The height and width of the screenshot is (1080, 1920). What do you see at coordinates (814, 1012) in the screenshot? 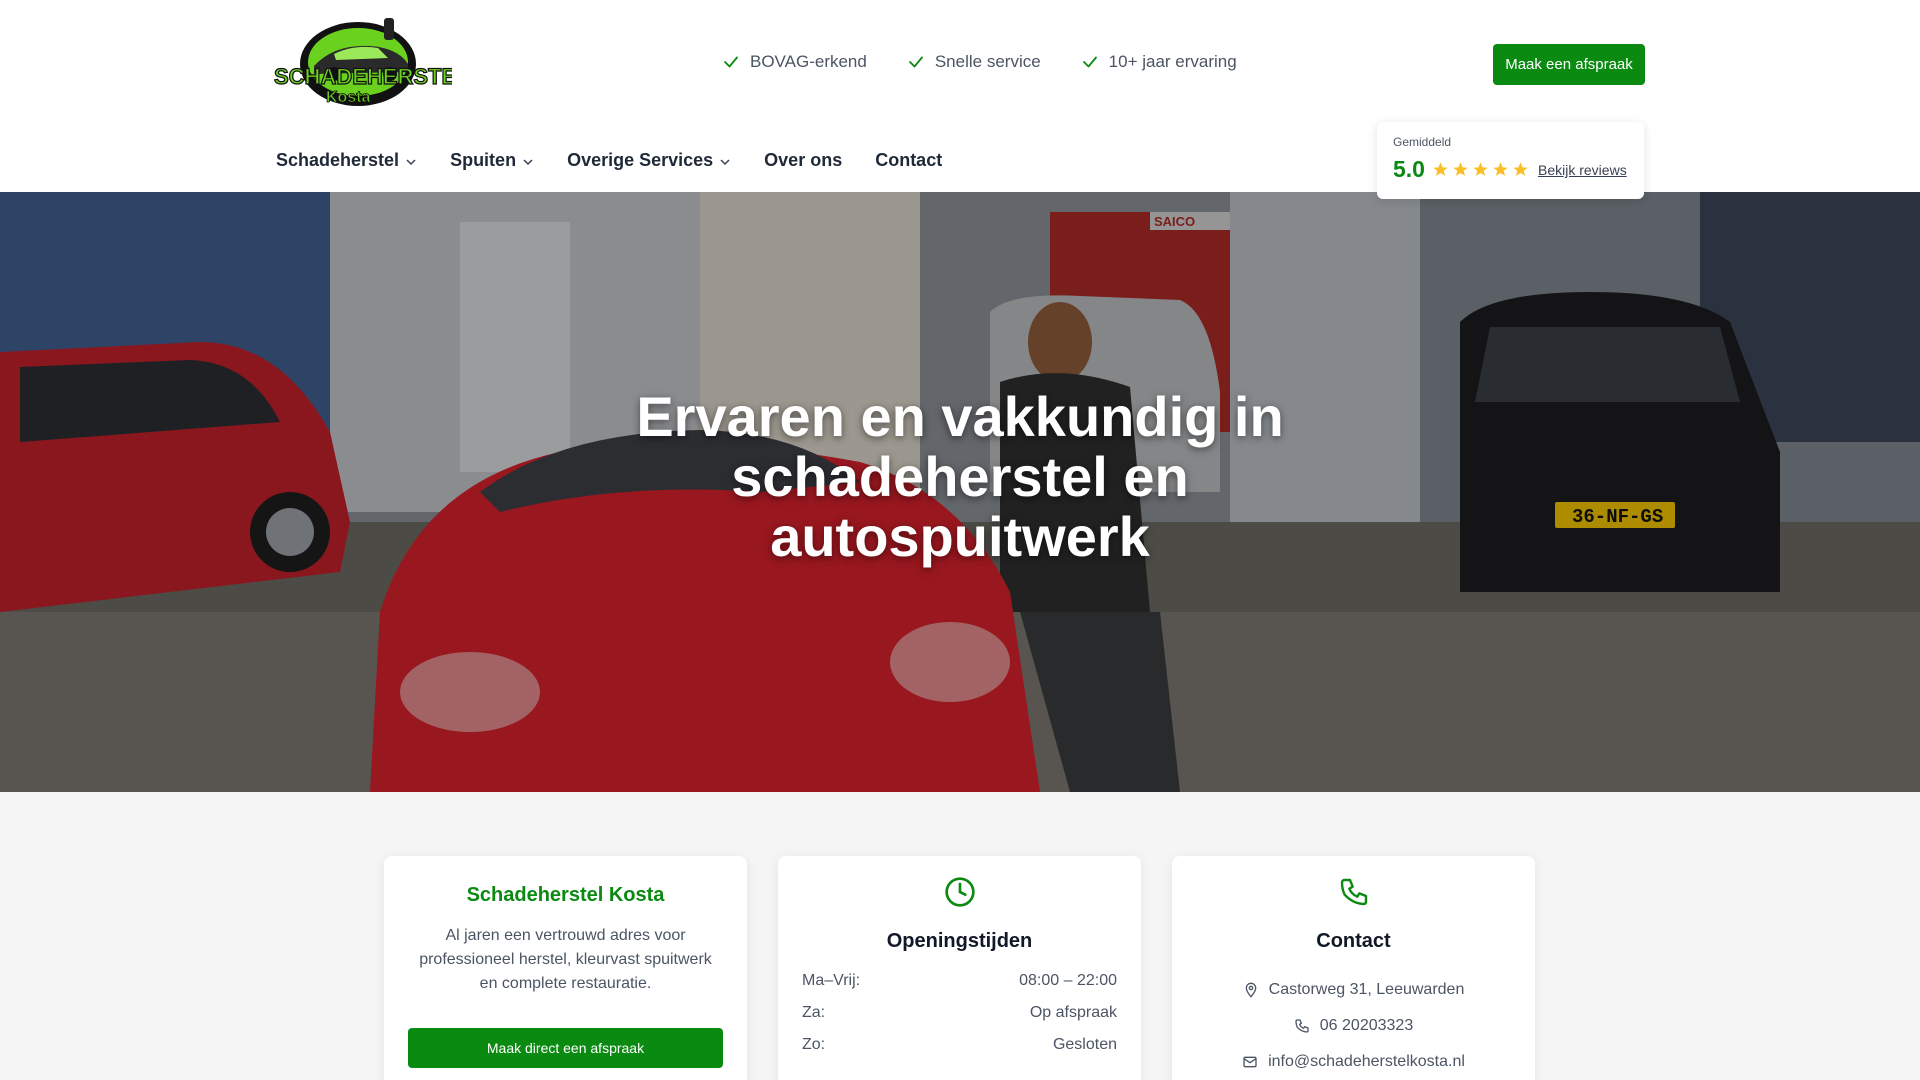
I see `hours-day: Za:` at bounding box center [814, 1012].